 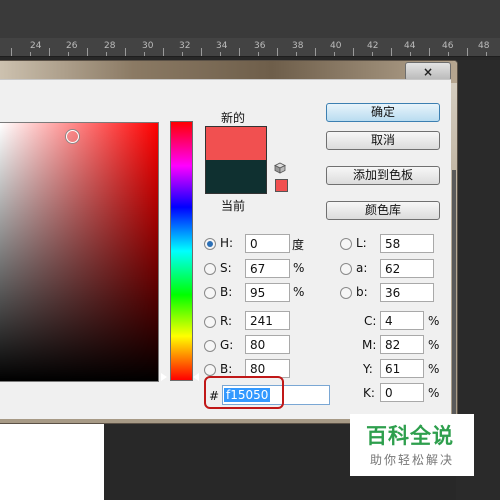 What do you see at coordinates (370, 321) in the screenshot?
I see `cyan-label: C:` at bounding box center [370, 321].